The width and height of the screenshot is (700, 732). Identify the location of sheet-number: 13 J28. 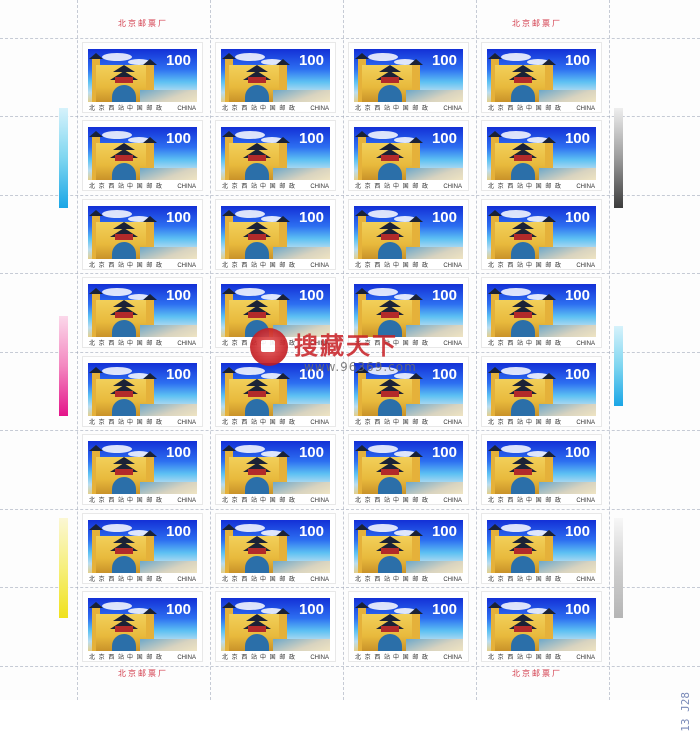
(685, 712).